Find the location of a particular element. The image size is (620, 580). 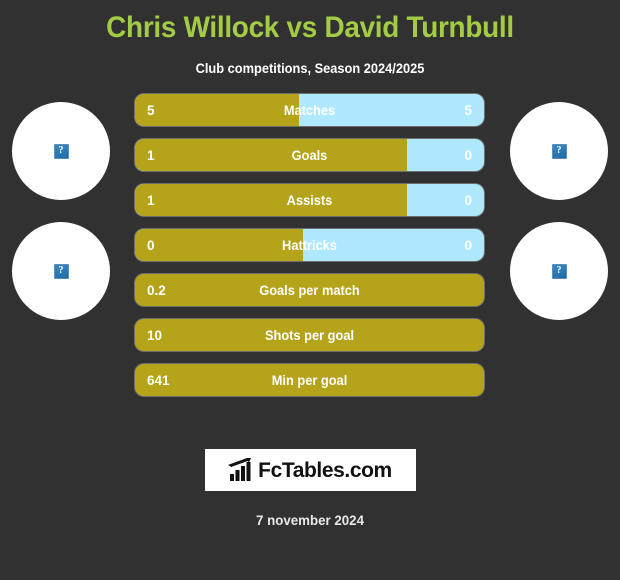

avatar-right-player: ? is located at coordinates (559, 151).